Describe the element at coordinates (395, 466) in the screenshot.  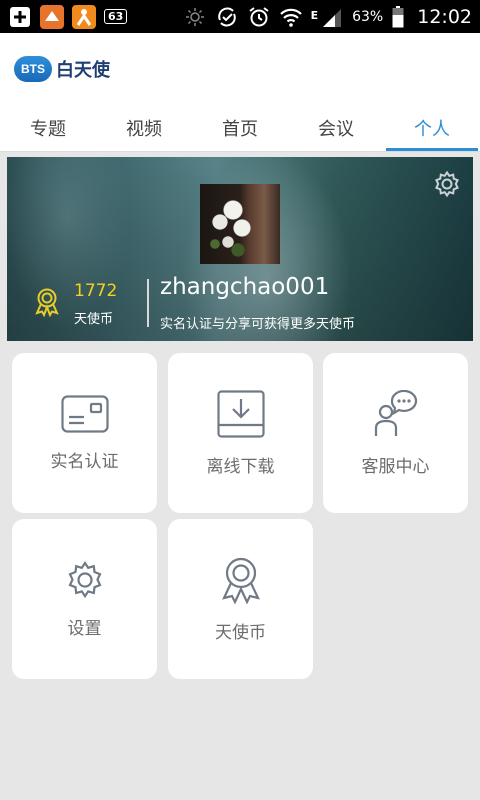
I see `tile-label: 客服中心` at that location.